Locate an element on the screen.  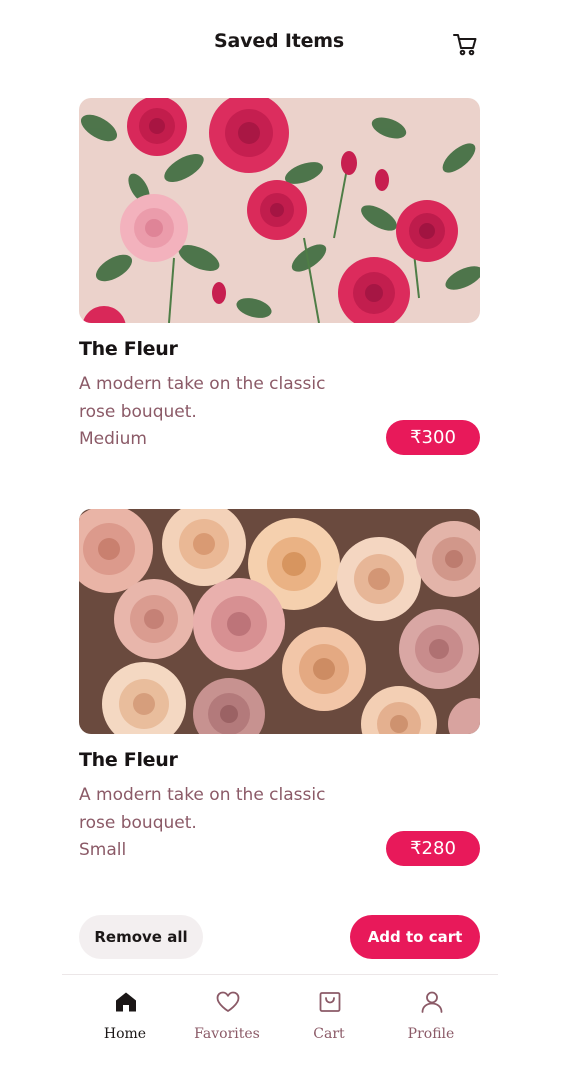
price-badge: ₹300 is located at coordinates (433, 437).